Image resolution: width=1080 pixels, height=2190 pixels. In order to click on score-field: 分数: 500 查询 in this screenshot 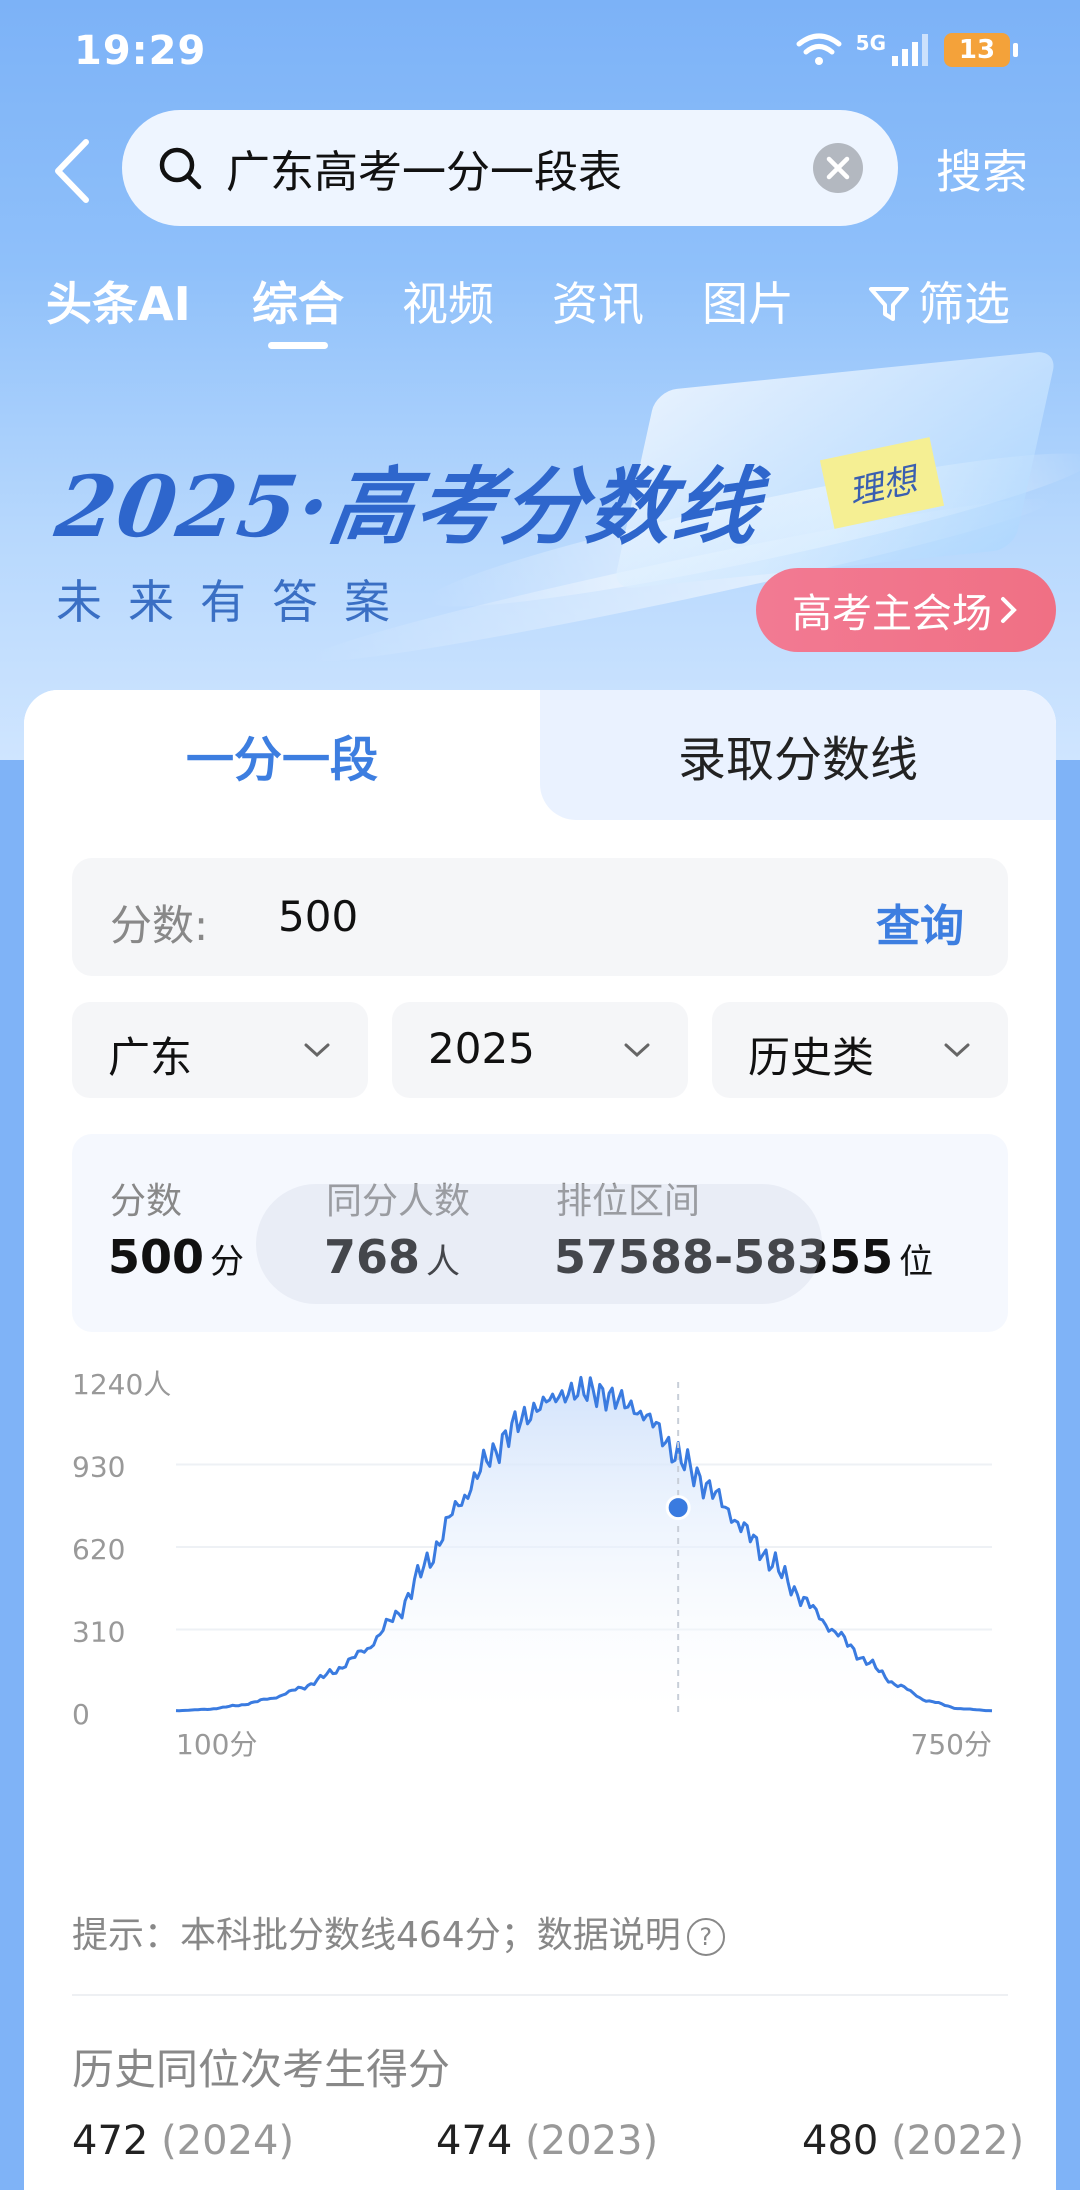, I will do `click(540, 917)`.